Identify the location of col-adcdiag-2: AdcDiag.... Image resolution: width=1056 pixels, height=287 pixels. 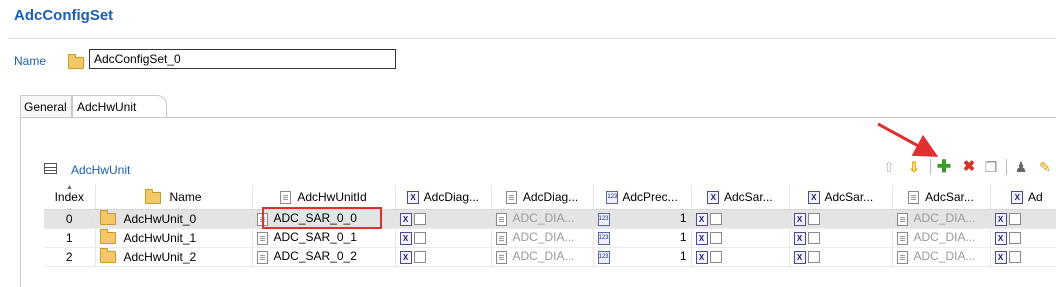
(542, 197).